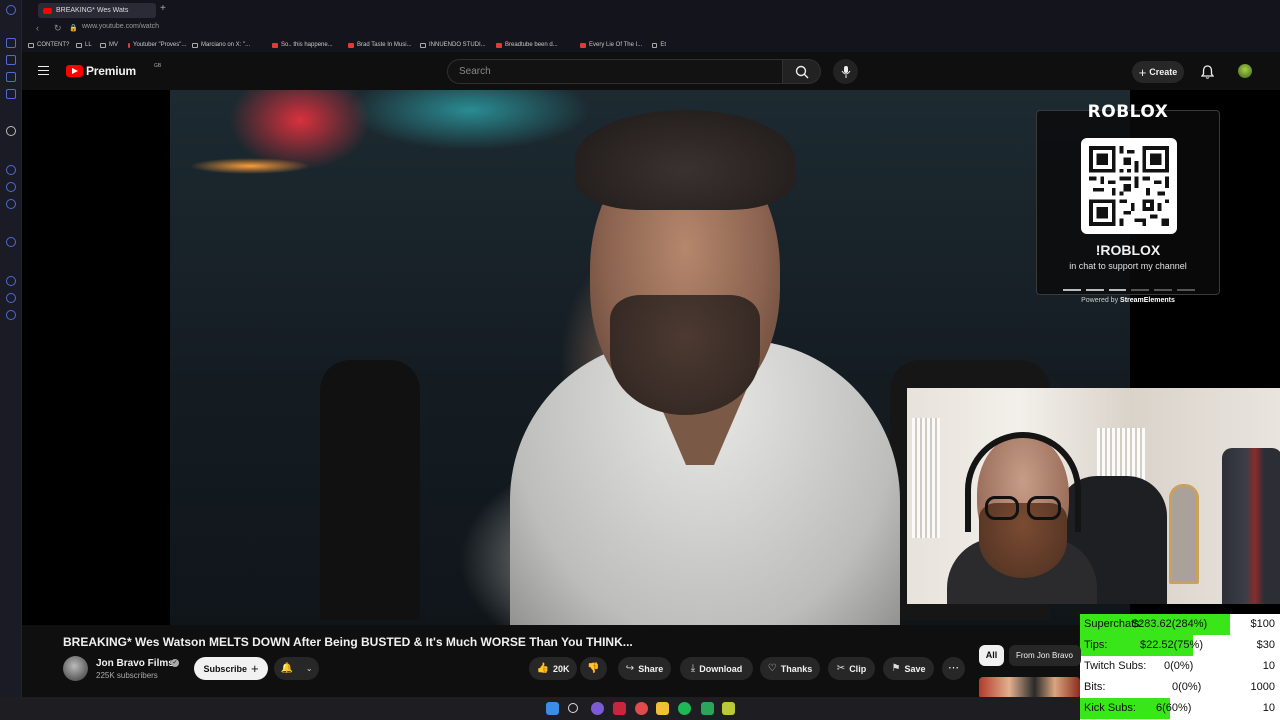 The image size is (1280, 720). What do you see at coordinates (1180, 624) in the screenshot?
I see `goal-row: Superchats: $283.62(284%) $100` at bounding box center [1180, 624].